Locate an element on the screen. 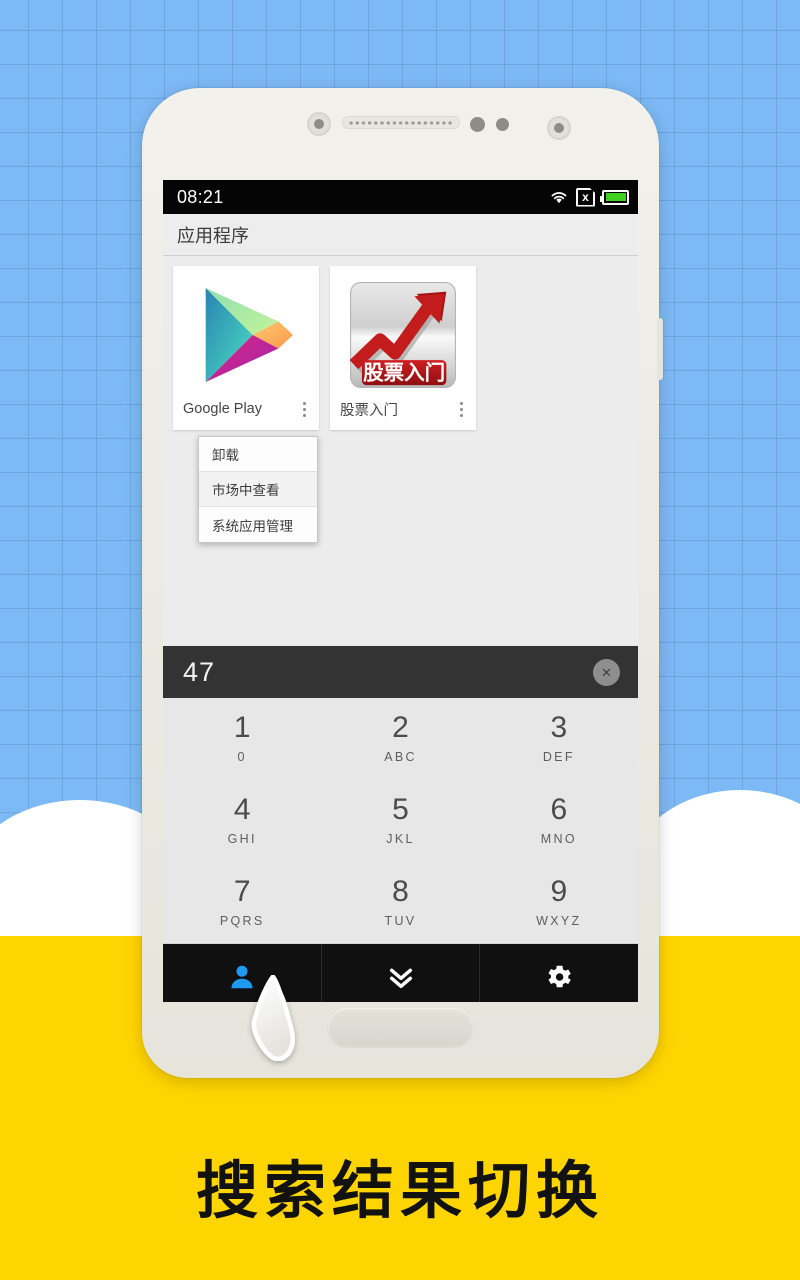 The height and width of the screenshot is (1280, 800). svg-text: 股票入门 is located at coordinates (404, 372).